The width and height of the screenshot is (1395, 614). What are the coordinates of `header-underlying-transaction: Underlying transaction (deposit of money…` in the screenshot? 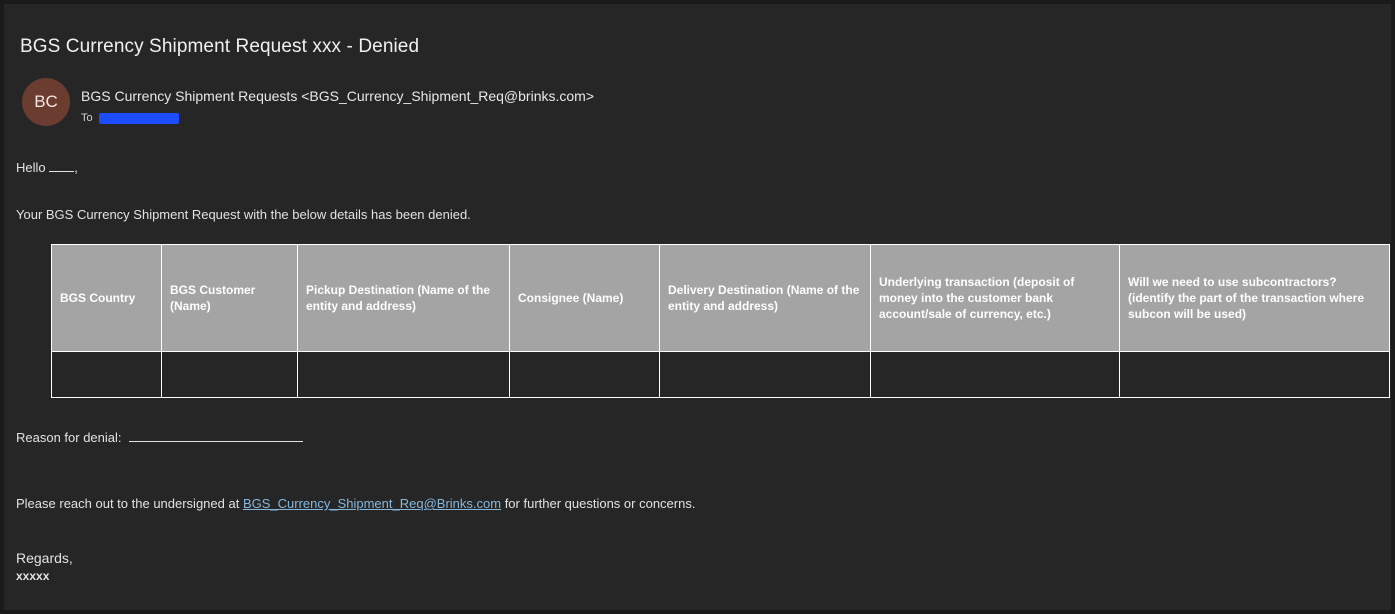 It's located at (995, 298).